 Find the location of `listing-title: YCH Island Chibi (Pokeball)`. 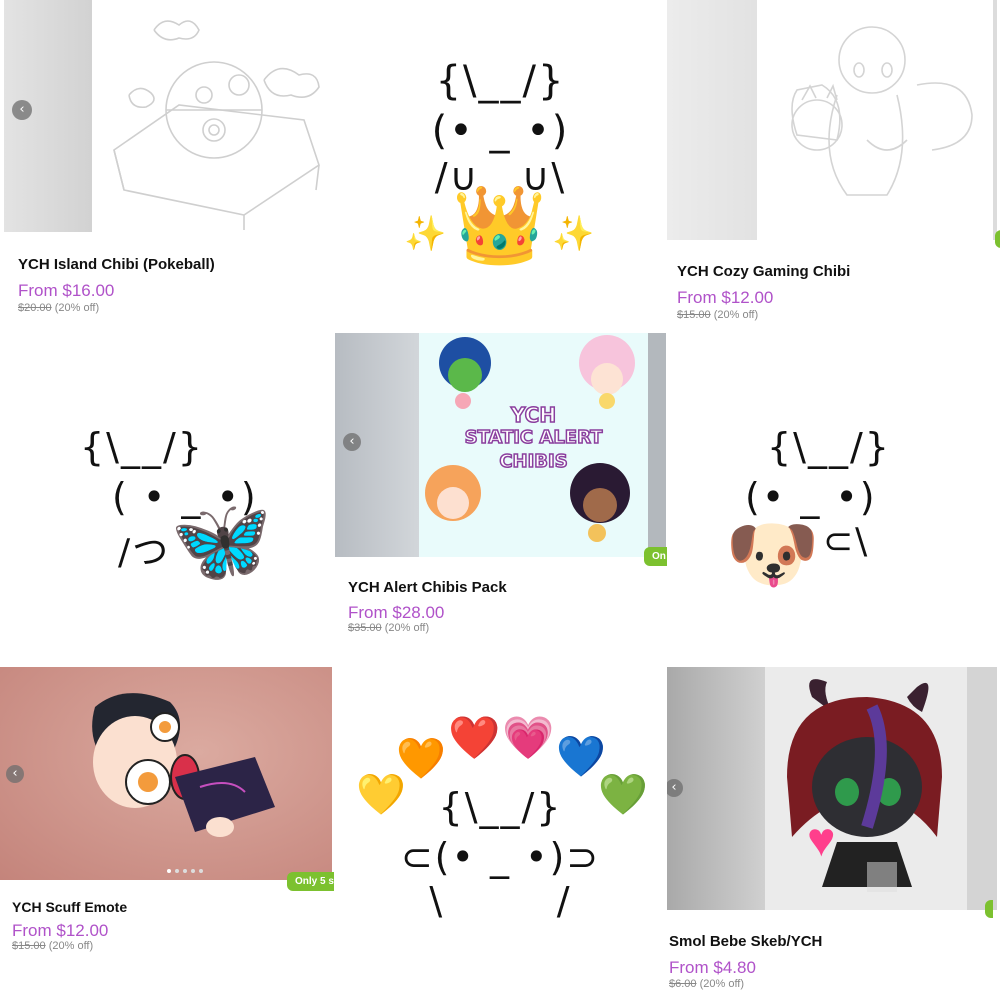

listing-title: YCH Island Chibi (Pokeball) is located at coordinates (116, 264).